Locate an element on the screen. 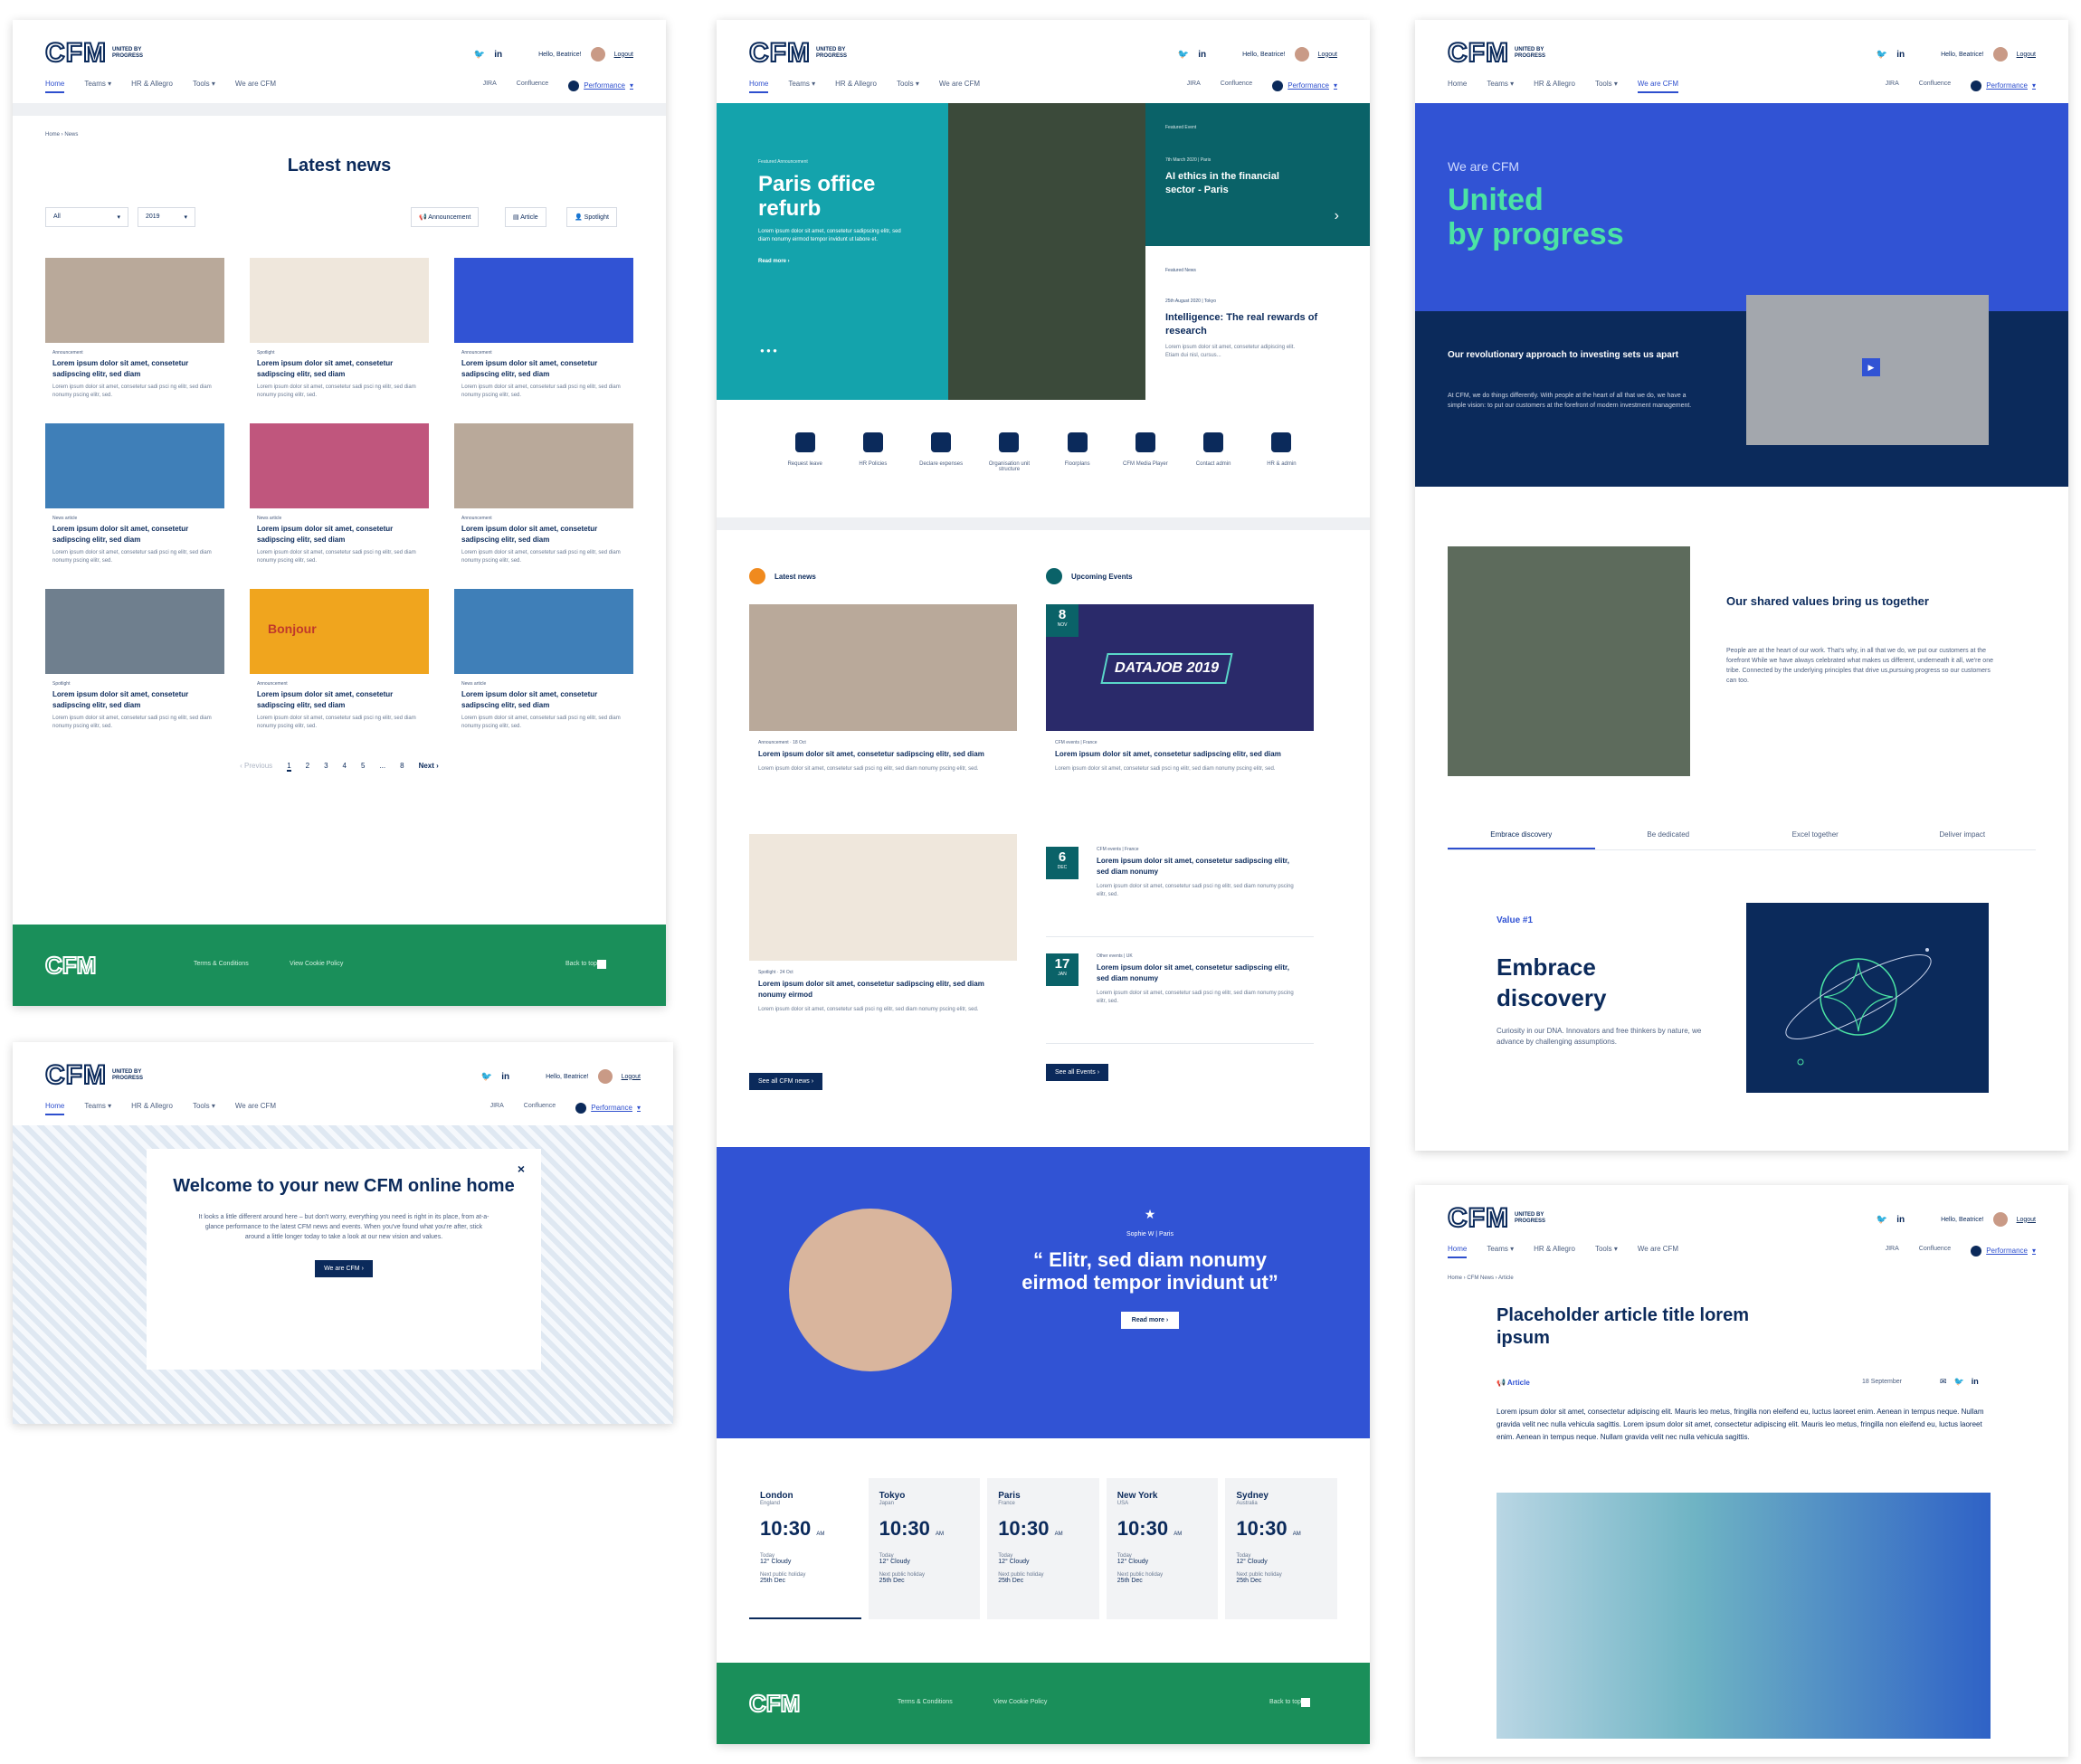 The height and width of the screenshot is (1764, 2081). tab-deliver-impact: Deliver impact is located at coordinates (1963, 839).